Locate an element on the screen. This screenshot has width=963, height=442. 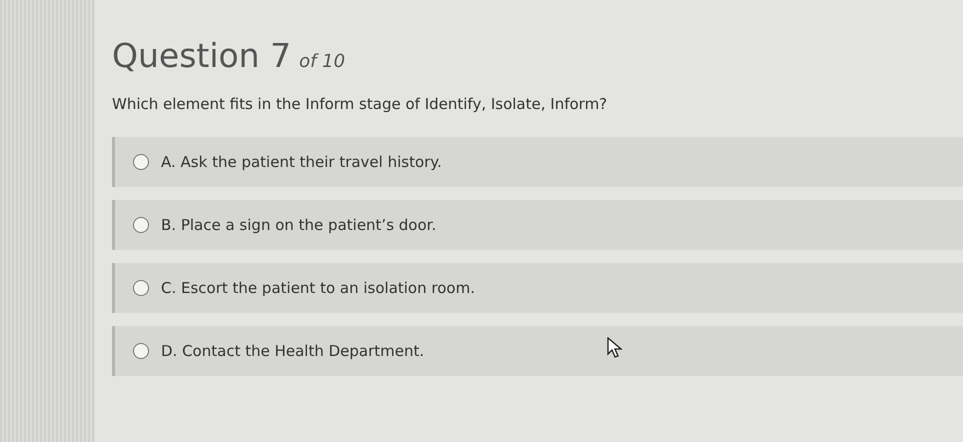
answer-option: D. Contact the Health Department. is located at coordinates (537, 351).